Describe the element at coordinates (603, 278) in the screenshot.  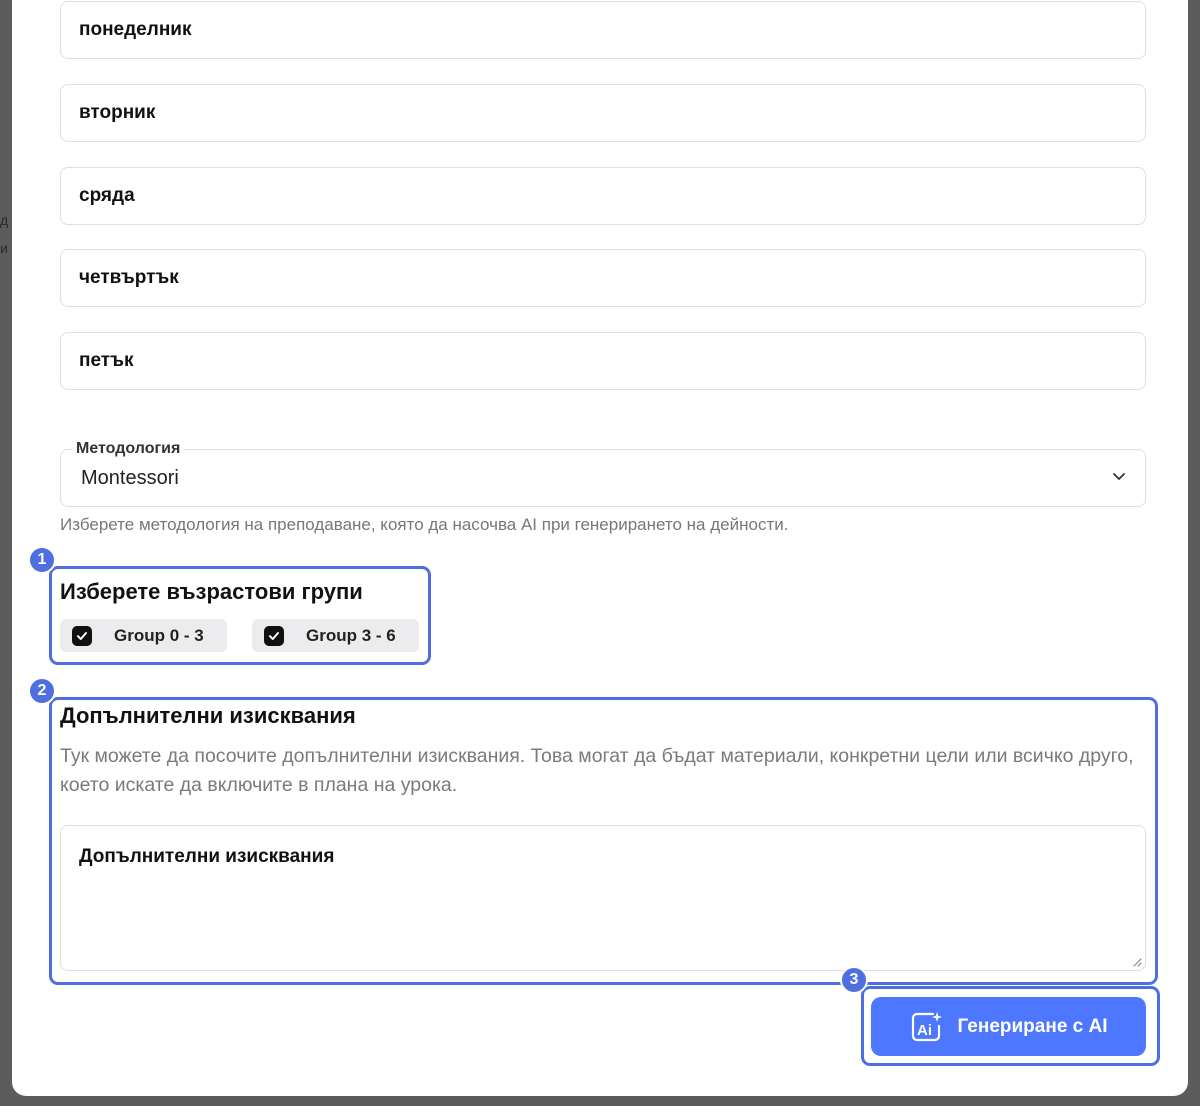
I see `day-field-thursday: четвъртък` at that location.